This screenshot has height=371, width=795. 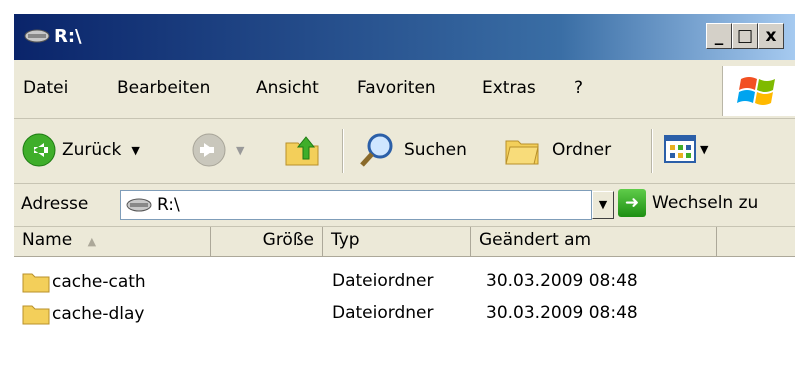 I want to click on menu-bearbeiten: Bearbeiten, so click(x=163, y=88).